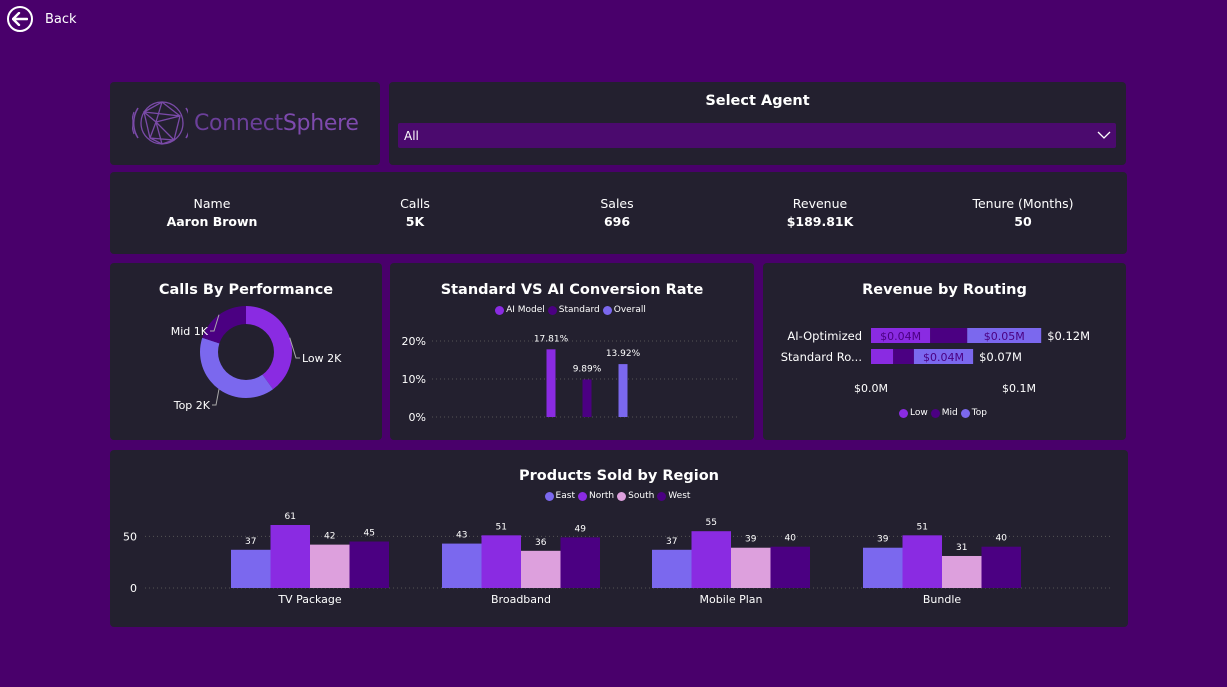  I want to click on data-label: 39, so click(751, 540).